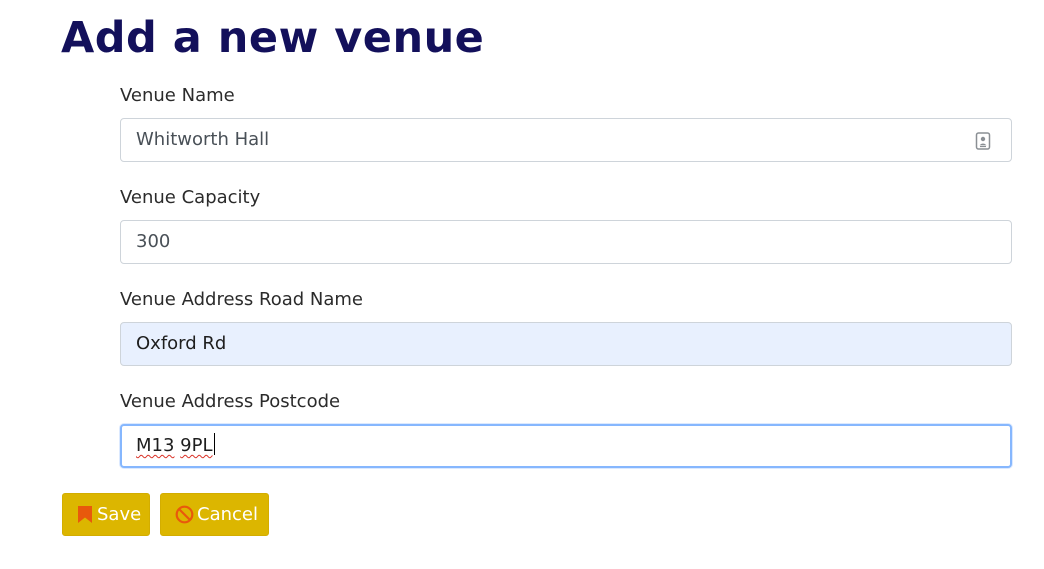 Image resolution: width=1044 pixels, height=569 pixels. What do you see at coordinates (983, 141) in the screenshot?
I see `contact-card-icon` at bounding box center [983, 141].